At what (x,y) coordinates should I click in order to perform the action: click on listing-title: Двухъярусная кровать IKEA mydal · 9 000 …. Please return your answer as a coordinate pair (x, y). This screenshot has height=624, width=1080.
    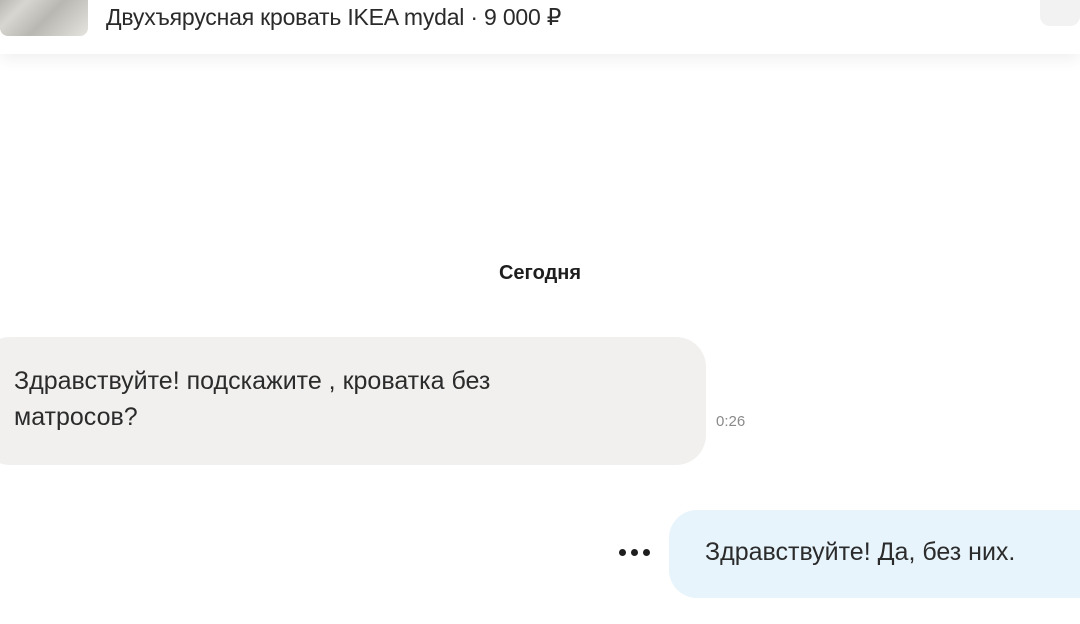
    Looking at the image, I should click on (333, 17).